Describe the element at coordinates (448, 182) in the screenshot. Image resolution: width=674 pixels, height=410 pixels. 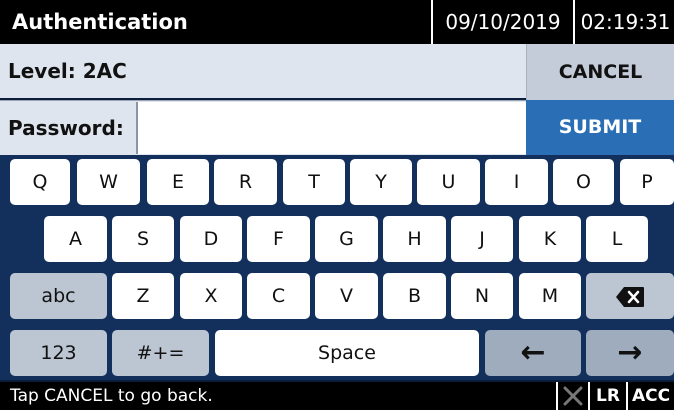
I see `key-u: U` at that location.